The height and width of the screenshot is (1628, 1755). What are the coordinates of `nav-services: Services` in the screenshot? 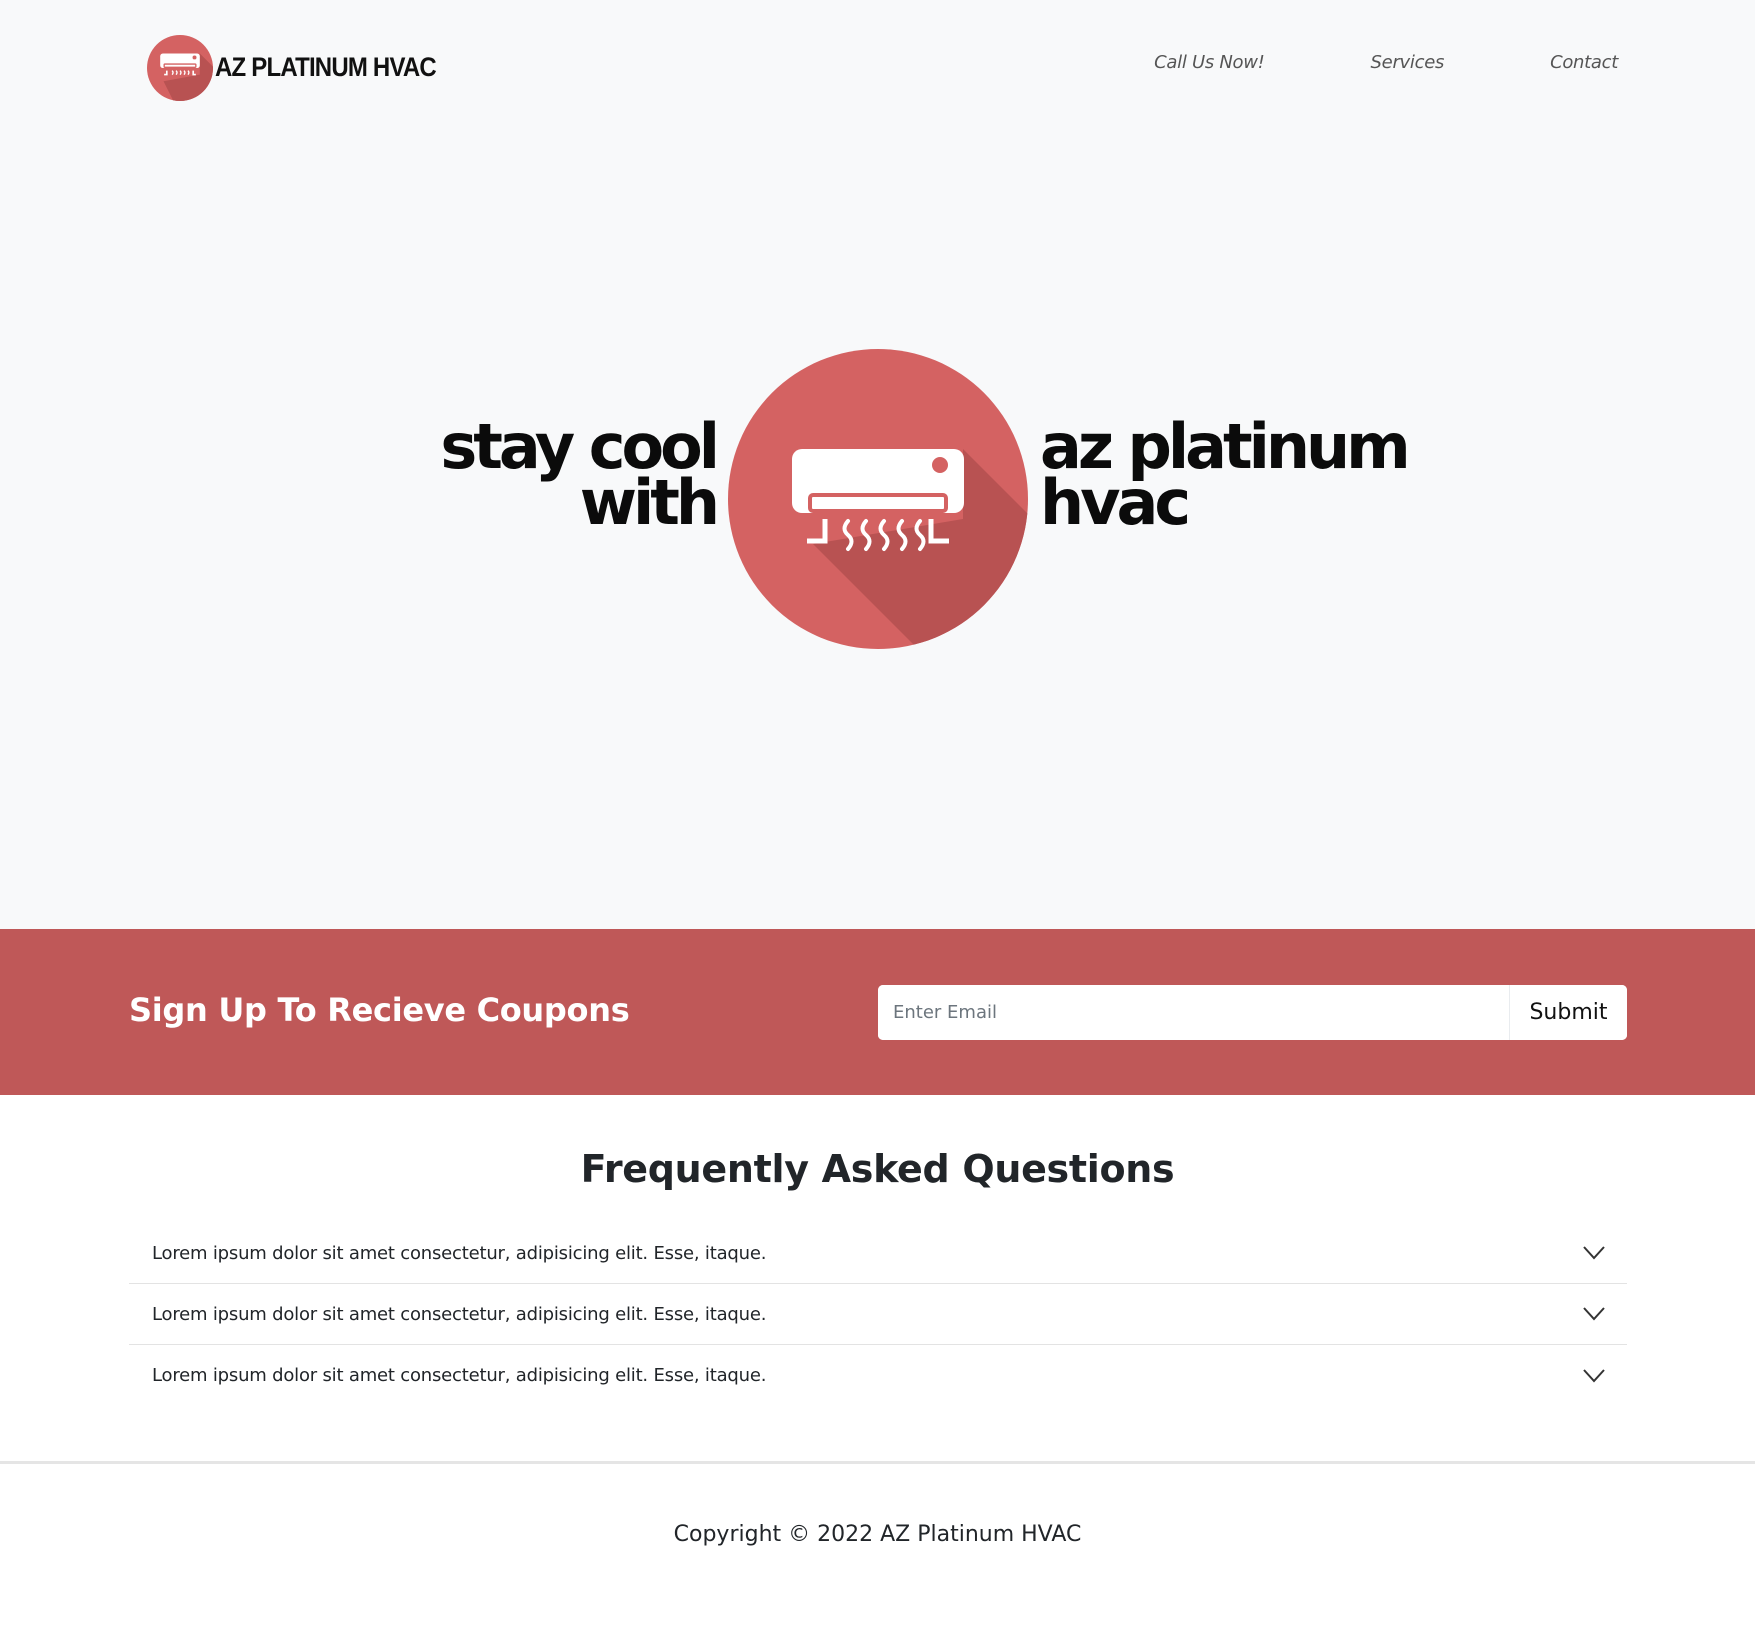 It's located at (1408, 62).